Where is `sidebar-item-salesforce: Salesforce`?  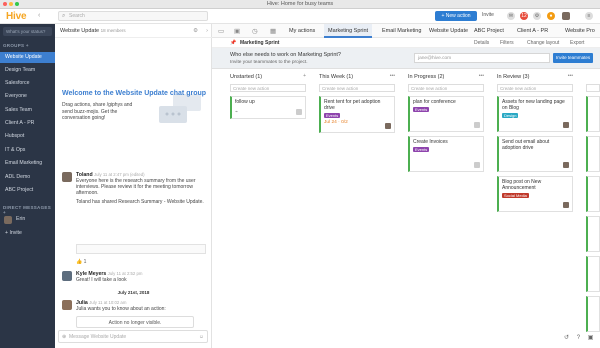 sidebar-item-salesforce: Salesforce is located at coordinates (27, 83).